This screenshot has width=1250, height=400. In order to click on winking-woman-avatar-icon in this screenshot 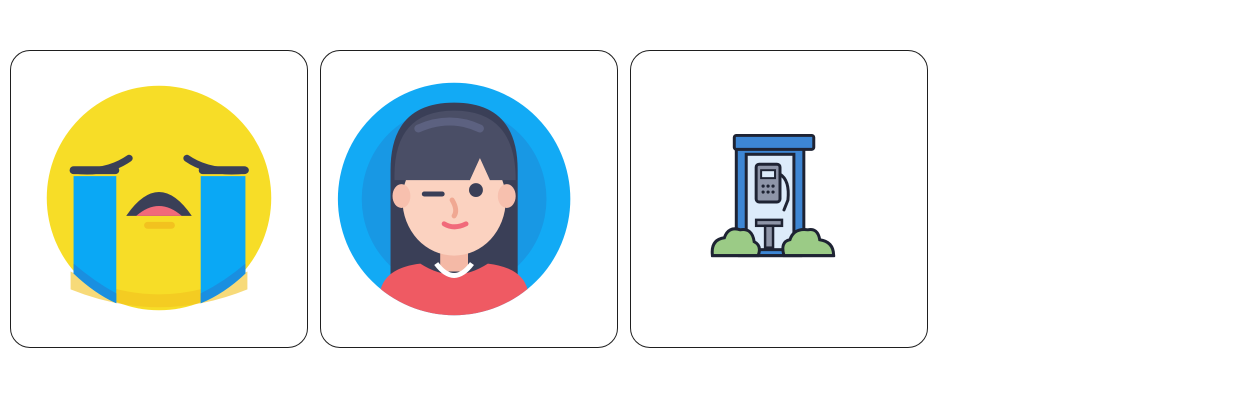, I will do `click(454, 199)`.